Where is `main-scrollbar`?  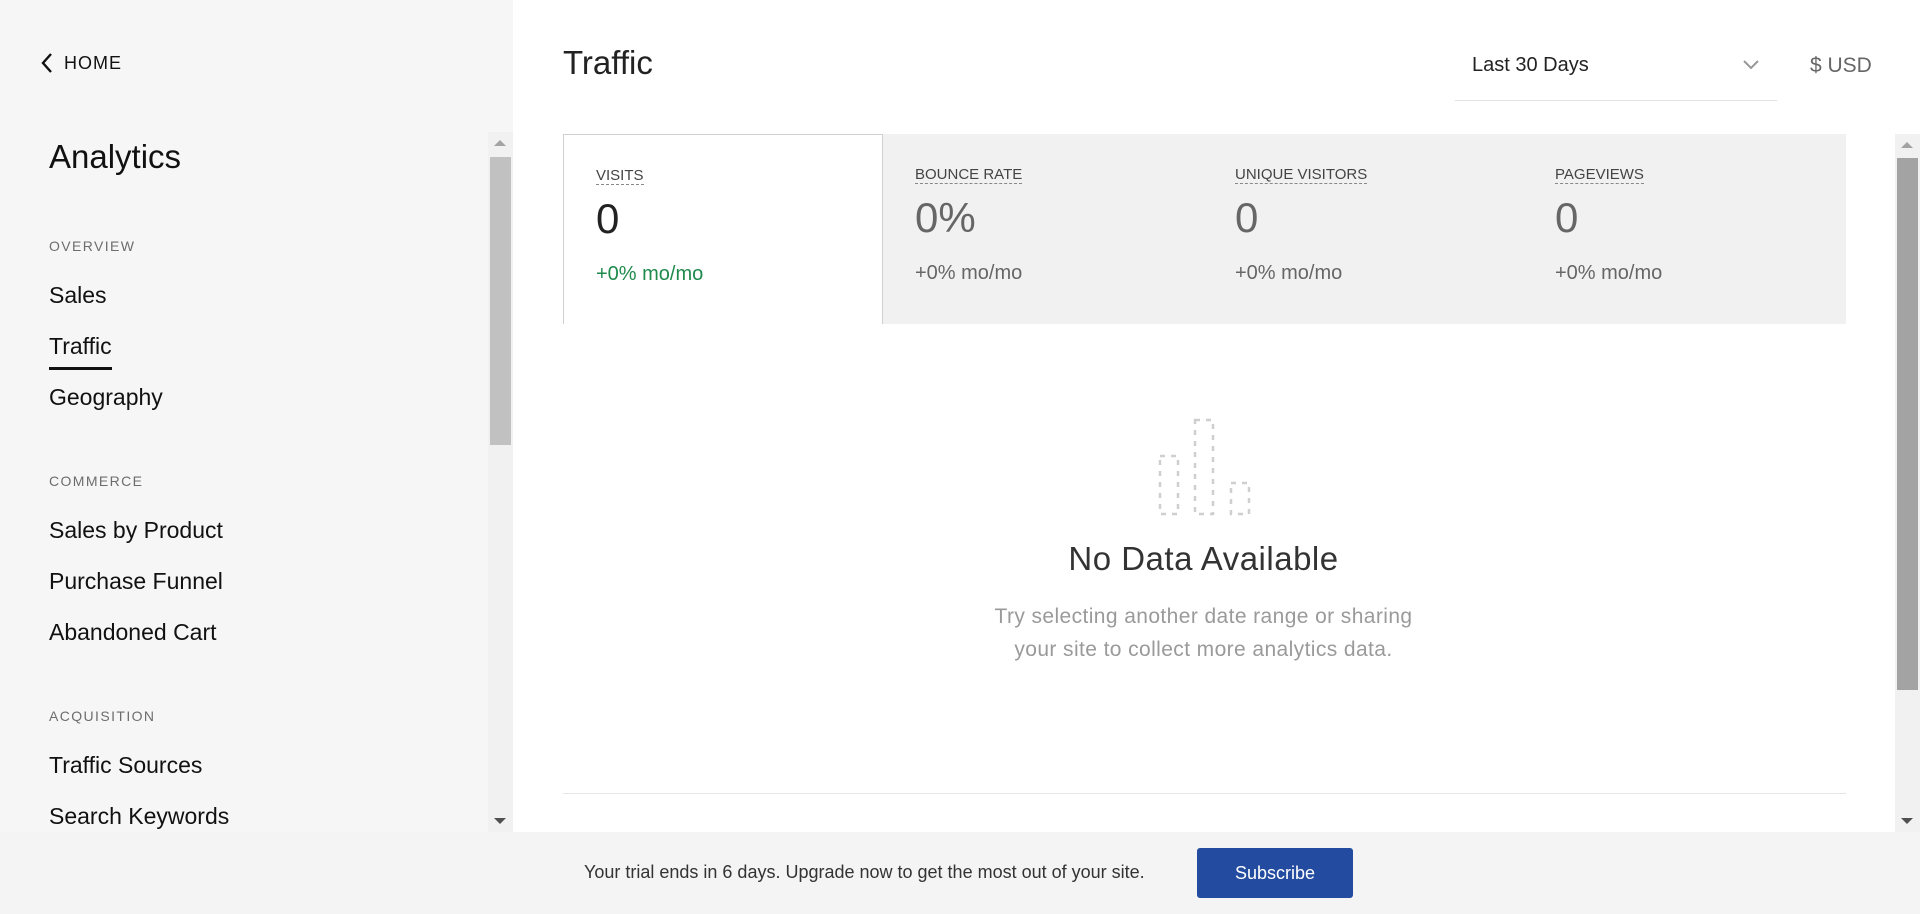 main-scrollbar is located at coordinates (1907, 483).